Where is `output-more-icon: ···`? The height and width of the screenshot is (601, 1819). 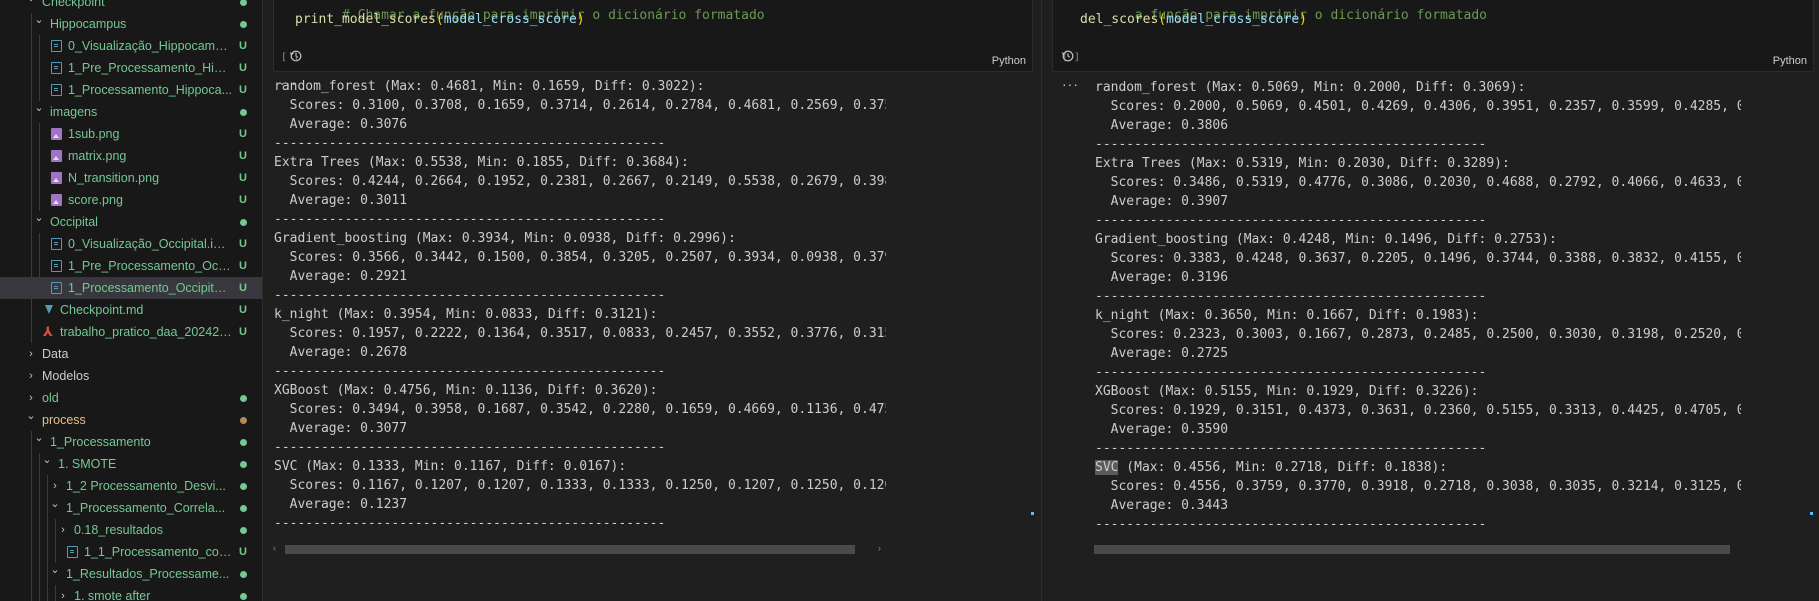 output-more-icon: ··· is located at coordinates (1070, 84).